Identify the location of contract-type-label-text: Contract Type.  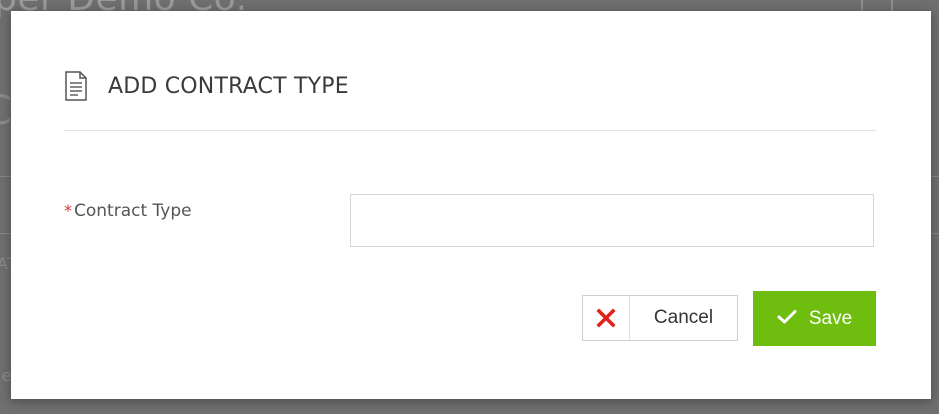
(133, 211).